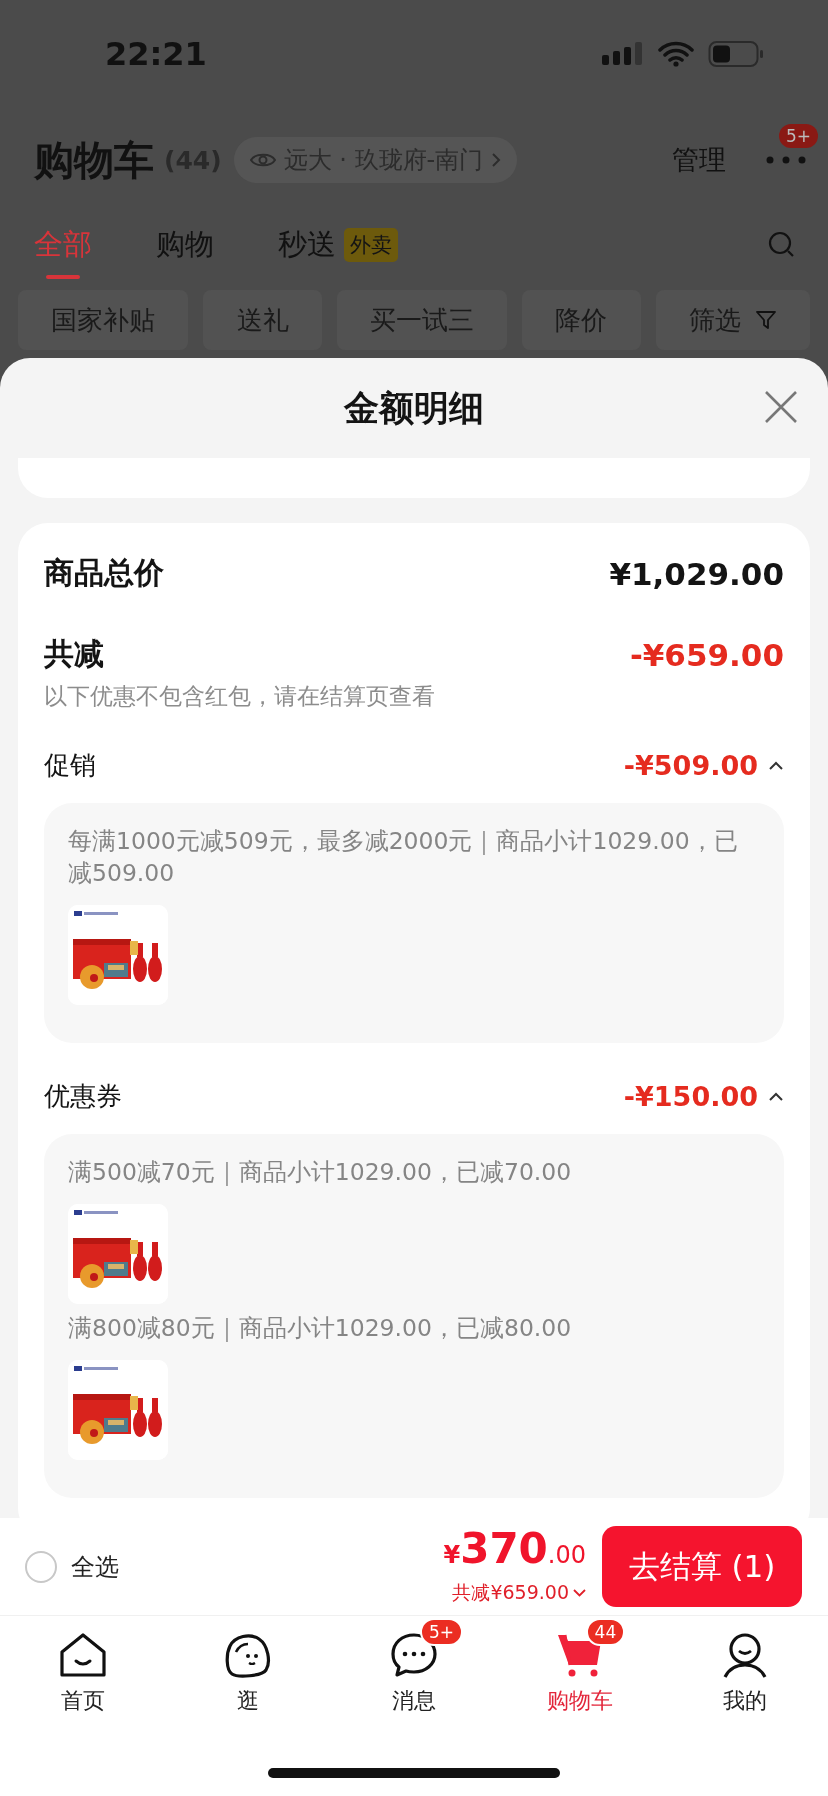  Describe the element at coordinates (519, 1593) in the screenshot. I see `discount-dropdown: 共减¥659.00` at that location.